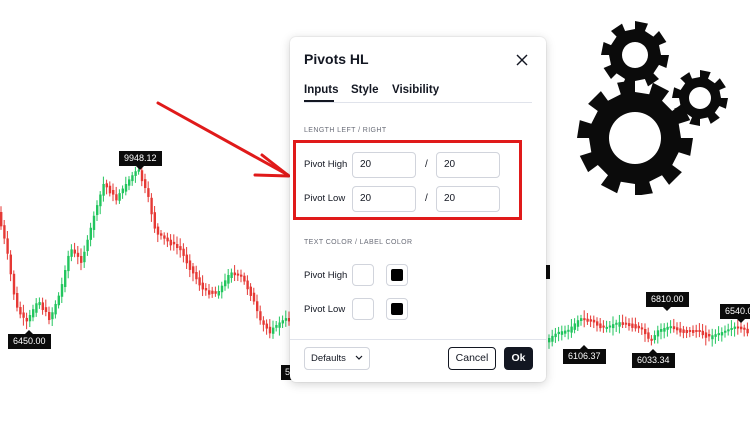  What do you see at coordinates (325, 309) in the screenshot?
I see `pivot-low-color-label: Pivot Low` at bounding box center [325, 309].